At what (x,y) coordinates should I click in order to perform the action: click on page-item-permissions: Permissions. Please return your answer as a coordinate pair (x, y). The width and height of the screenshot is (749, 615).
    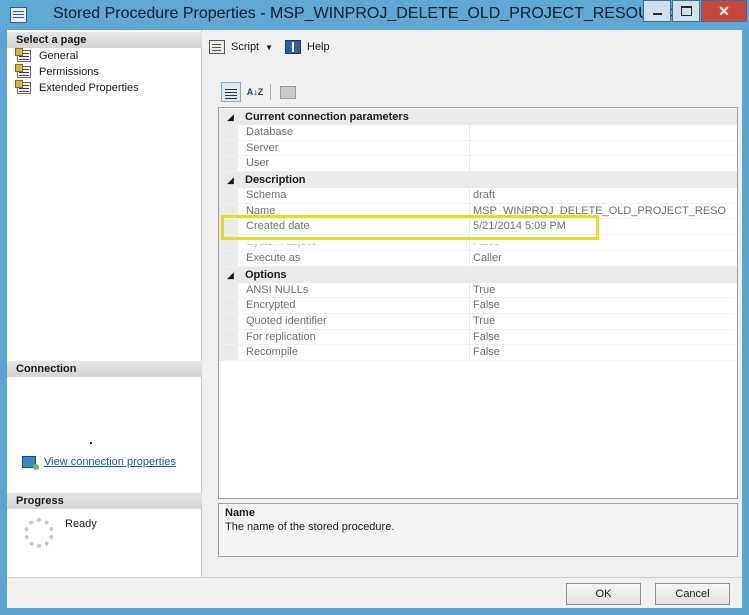
    Looking at the image, I should click on (77, 72).